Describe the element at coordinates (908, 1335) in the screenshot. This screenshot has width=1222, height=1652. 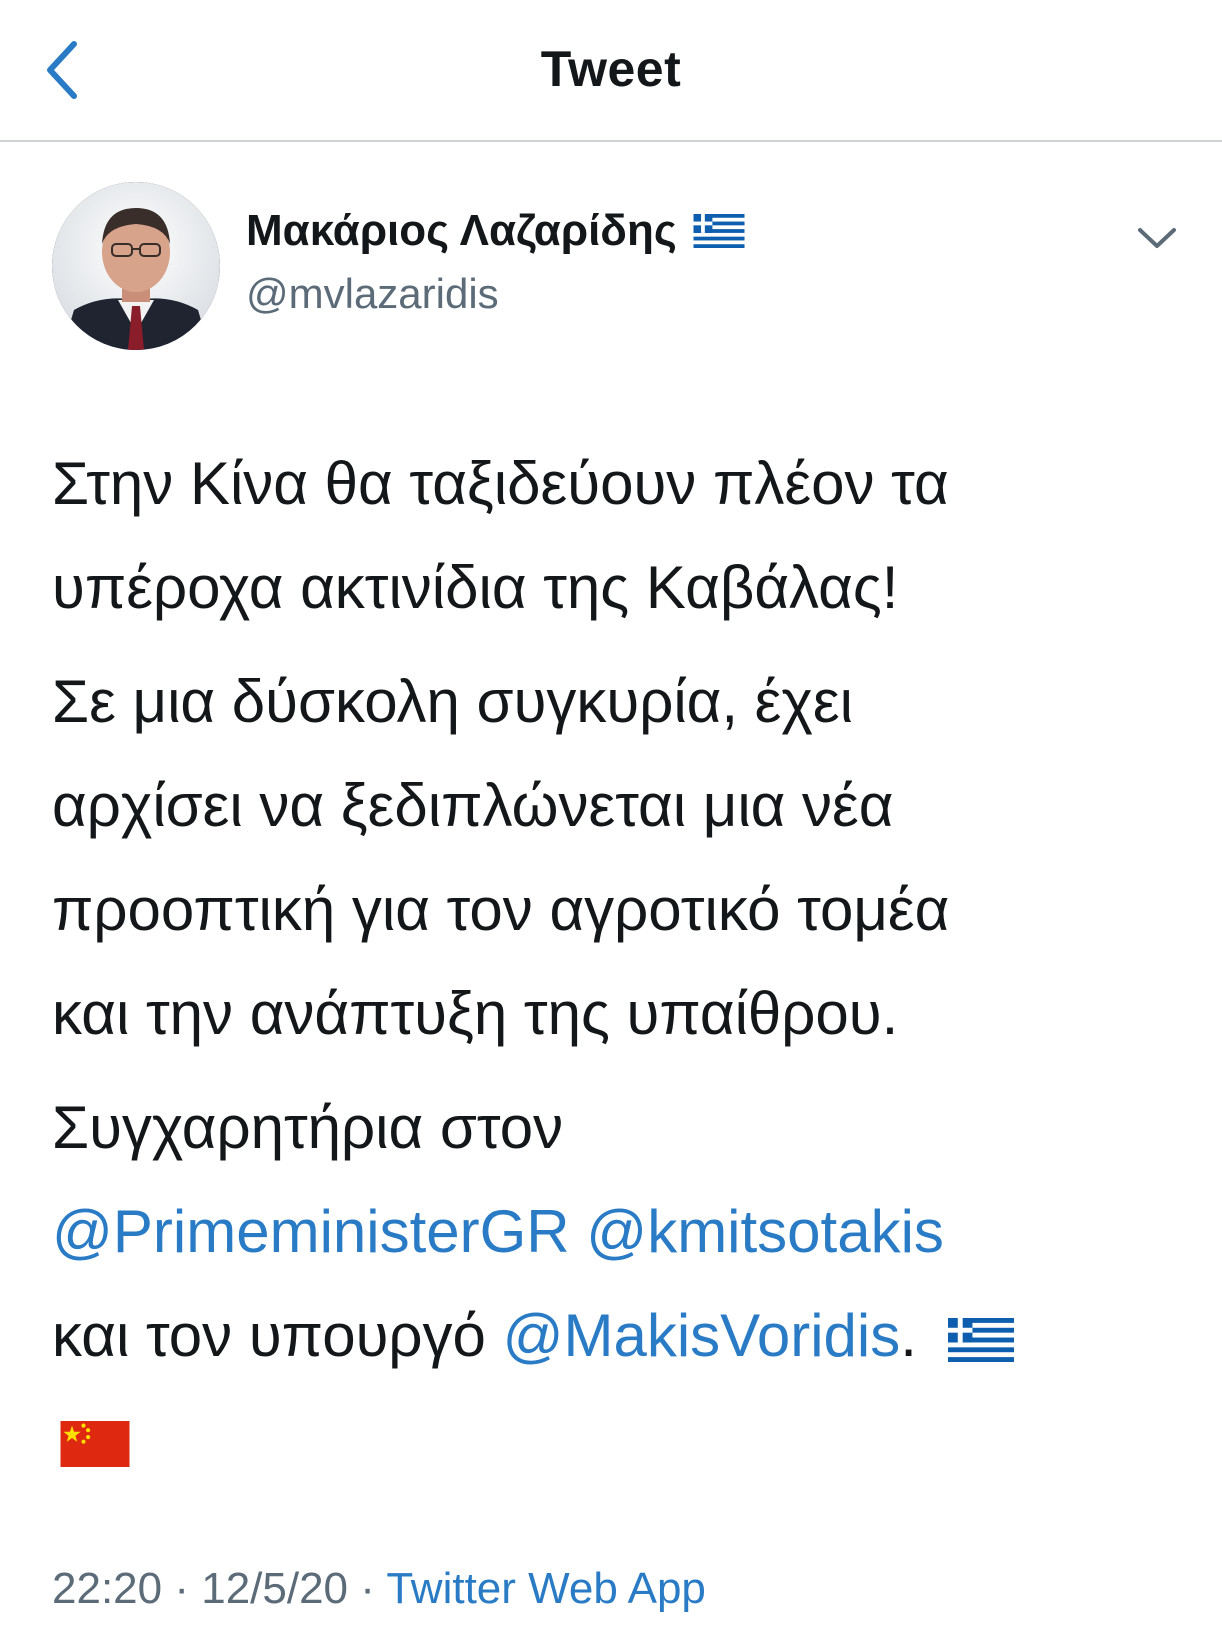
I see `tweet-text-fragment: .` at that location.